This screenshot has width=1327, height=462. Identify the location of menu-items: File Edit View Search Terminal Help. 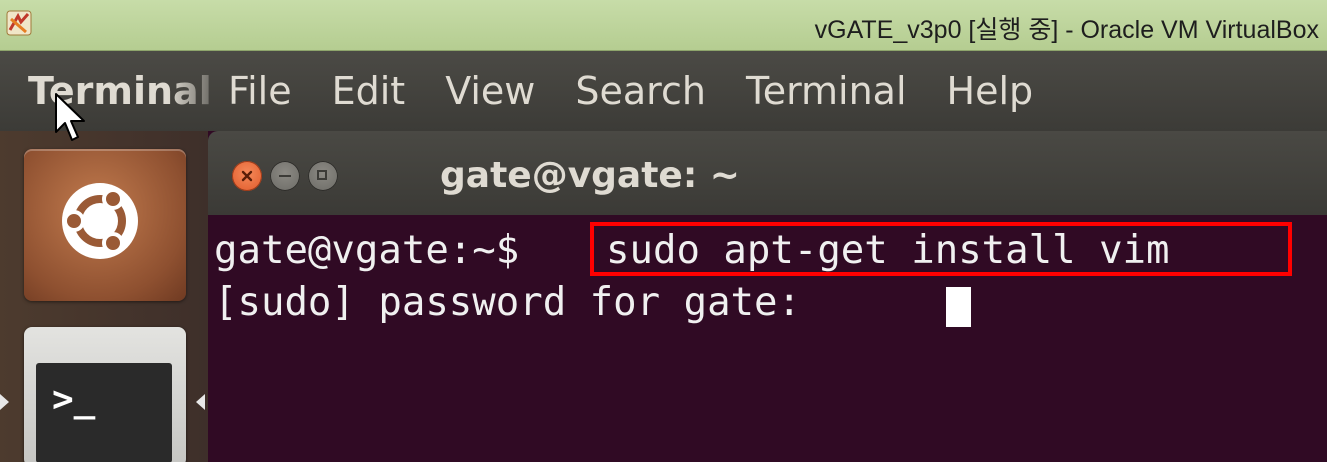
(630, 91).